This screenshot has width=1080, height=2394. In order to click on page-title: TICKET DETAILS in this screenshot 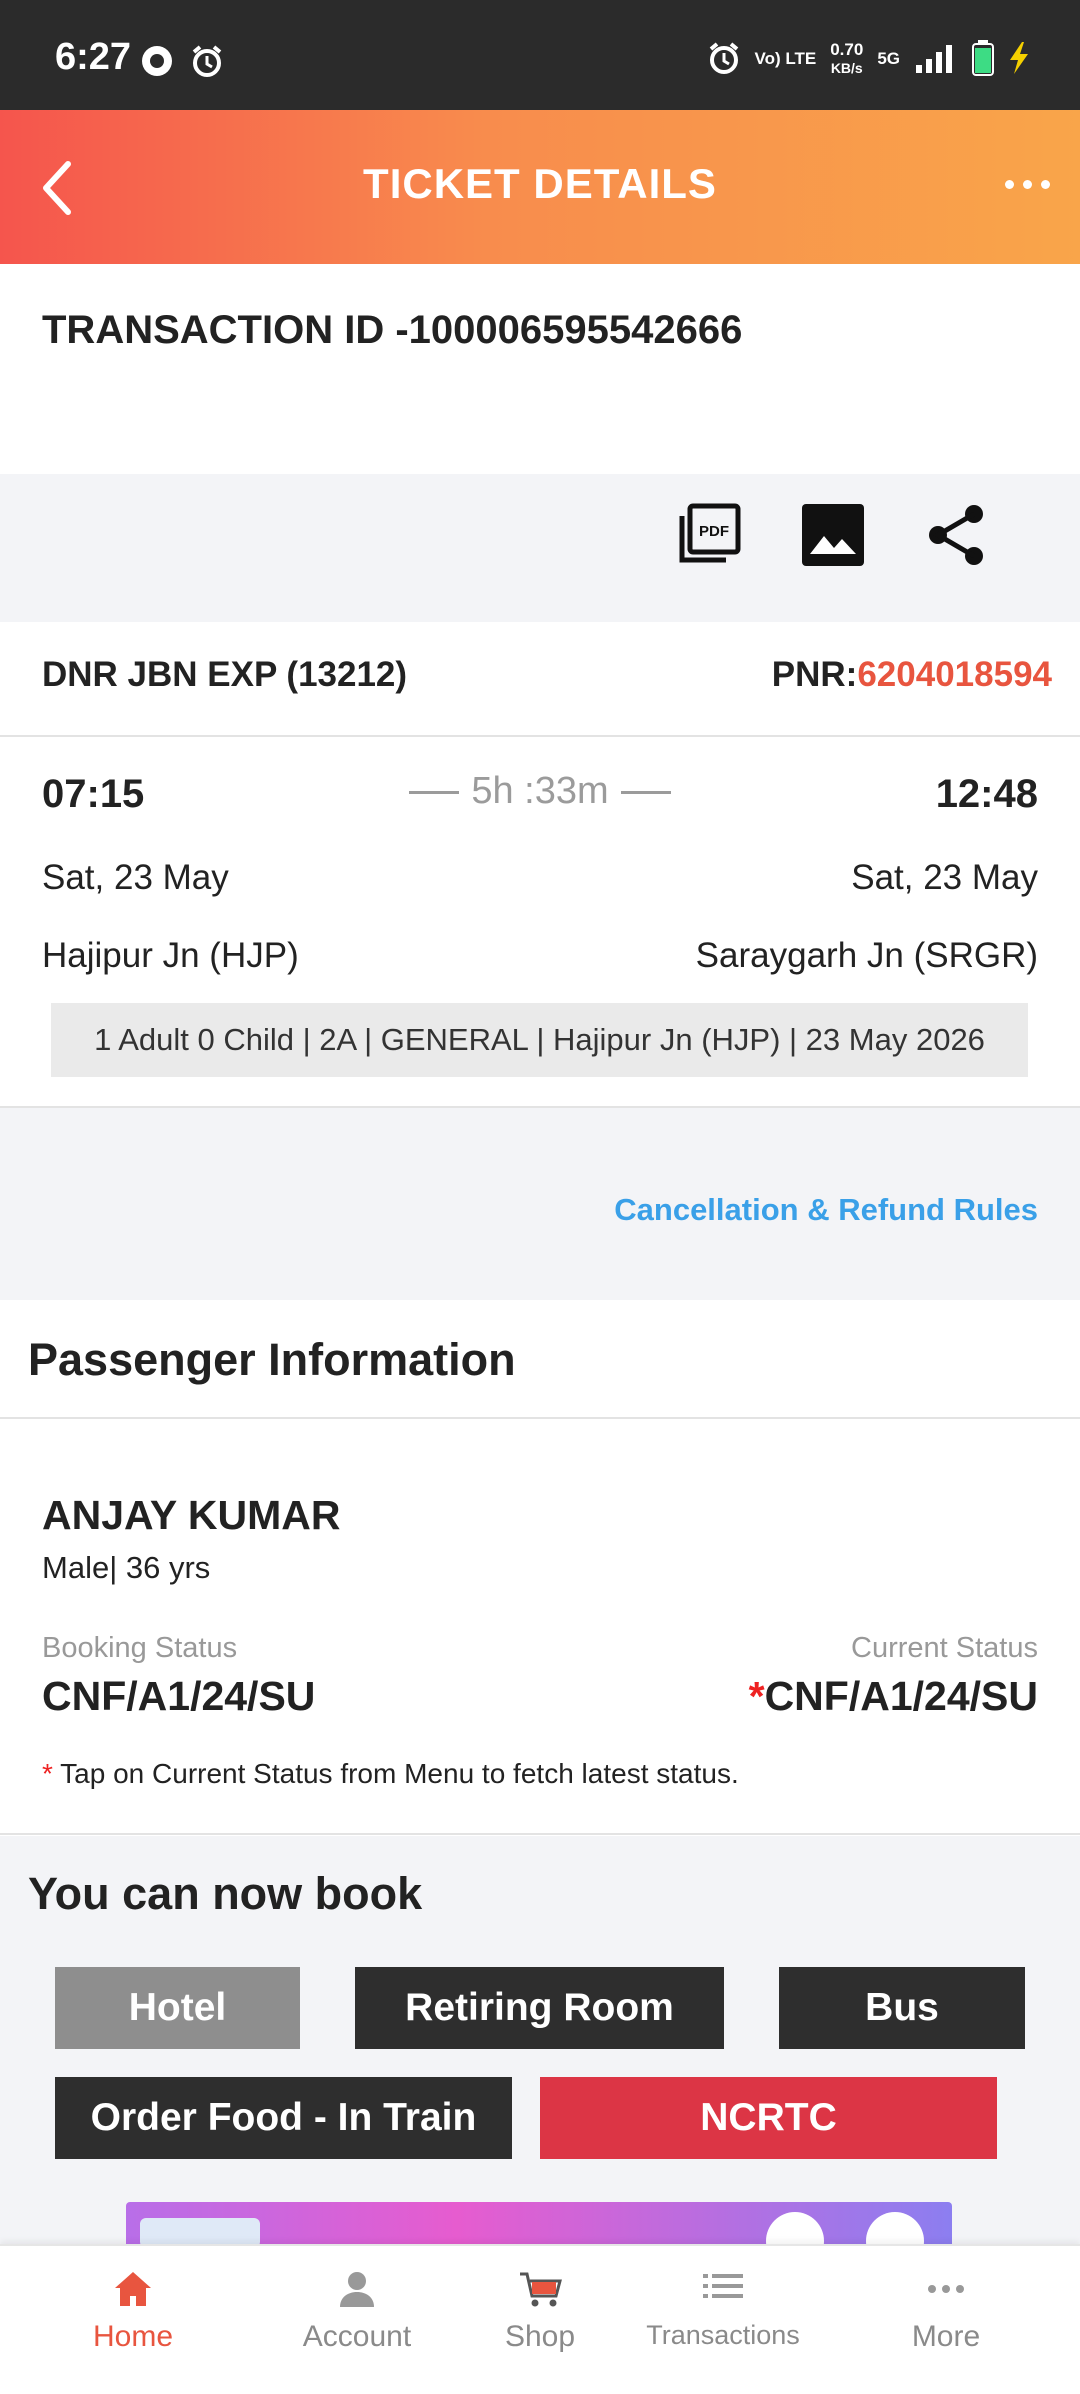, I will do `click(540, 183)`.